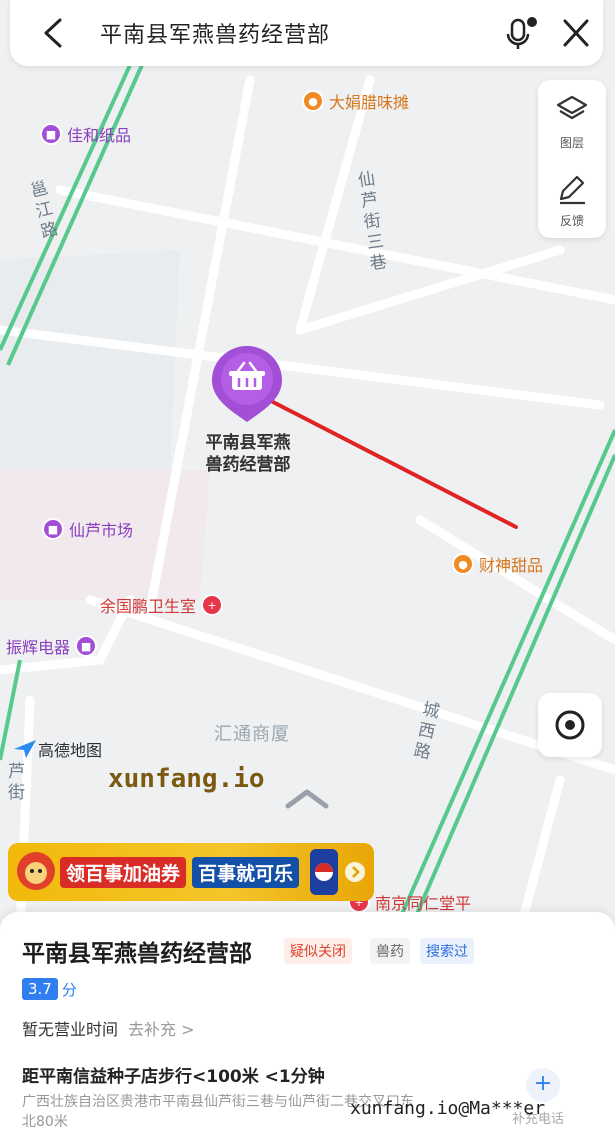 Image resolution: width=615 pixels, height=1133 pixels. I want to click on locate-icon, so click(570, 725).